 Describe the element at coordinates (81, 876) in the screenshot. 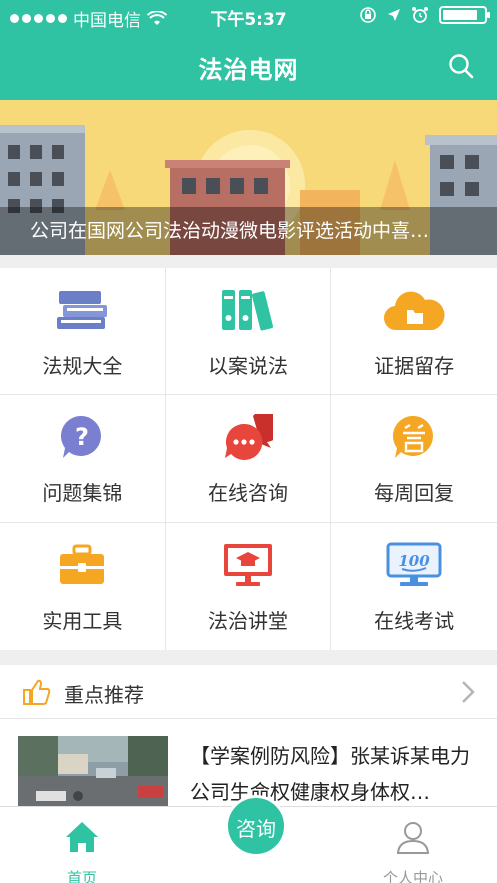

I see `tab-home-label: 首页` at that location.